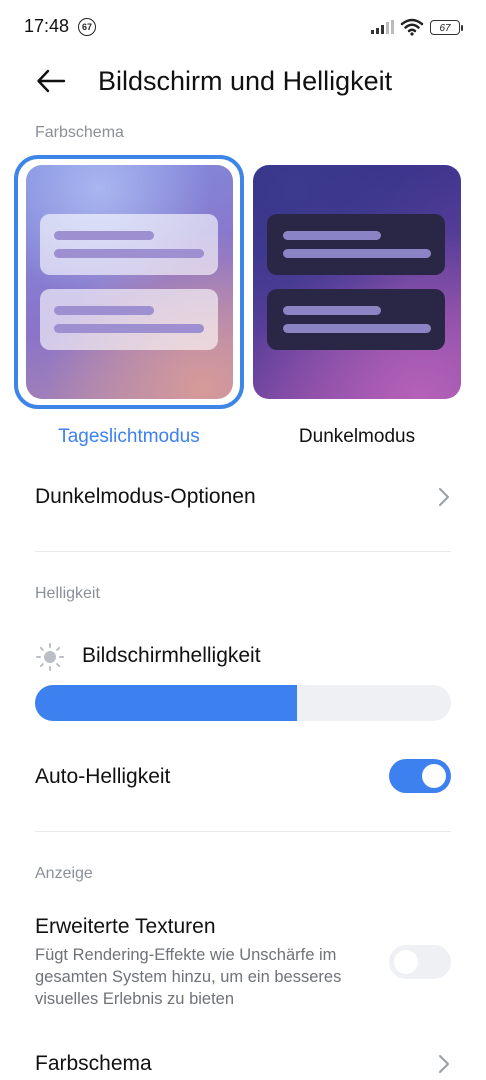 The image size is (486, 1080). I want to click on page-title: Bildschirm und Helligkeit, so click(245, 81).